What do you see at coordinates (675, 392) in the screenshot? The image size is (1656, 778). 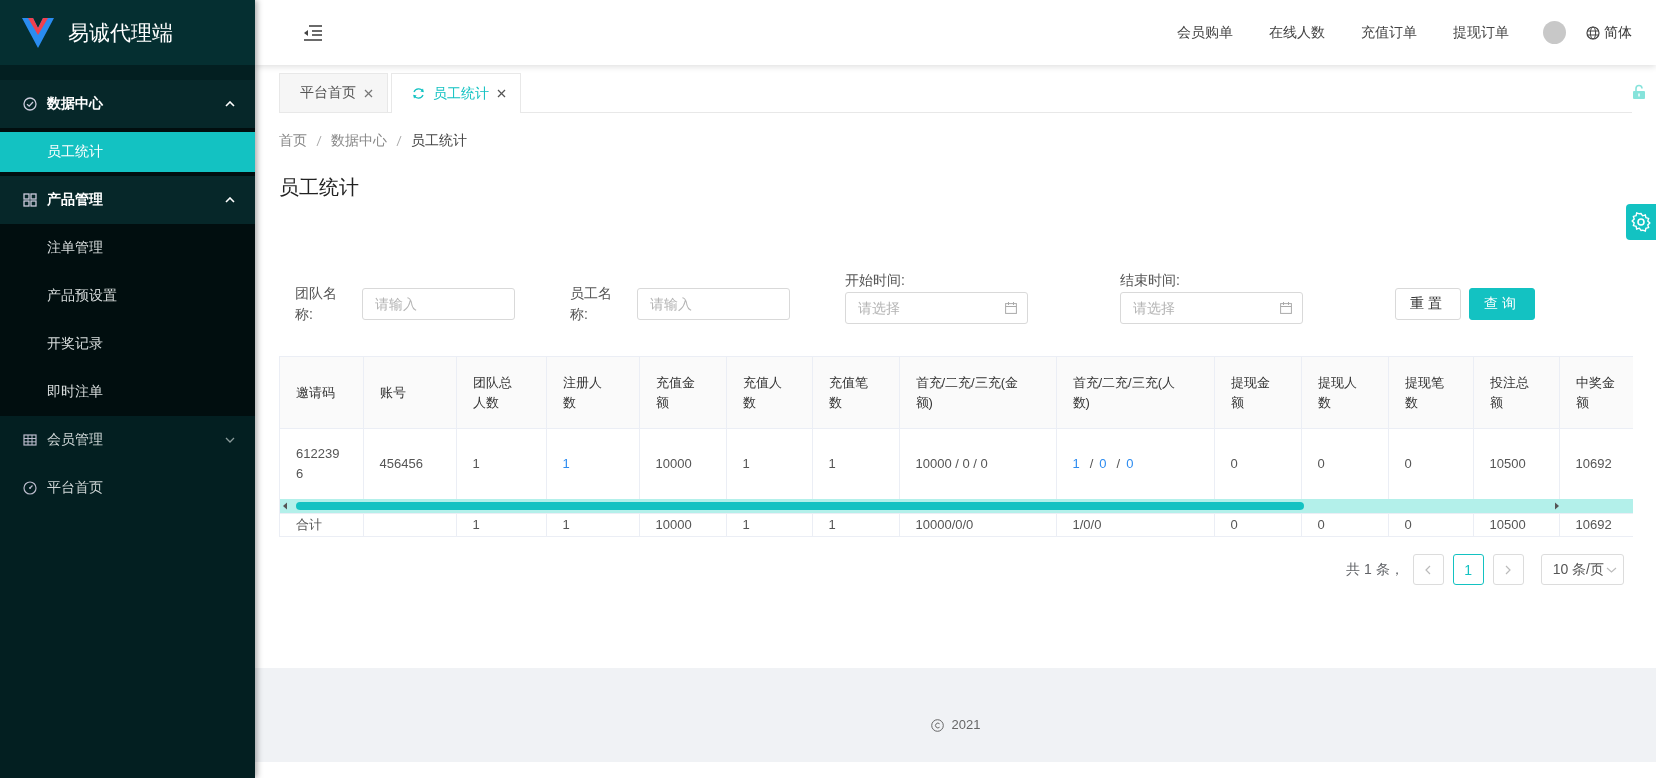 I see `column-header: 充值金额` at bounding box center [675, 392].